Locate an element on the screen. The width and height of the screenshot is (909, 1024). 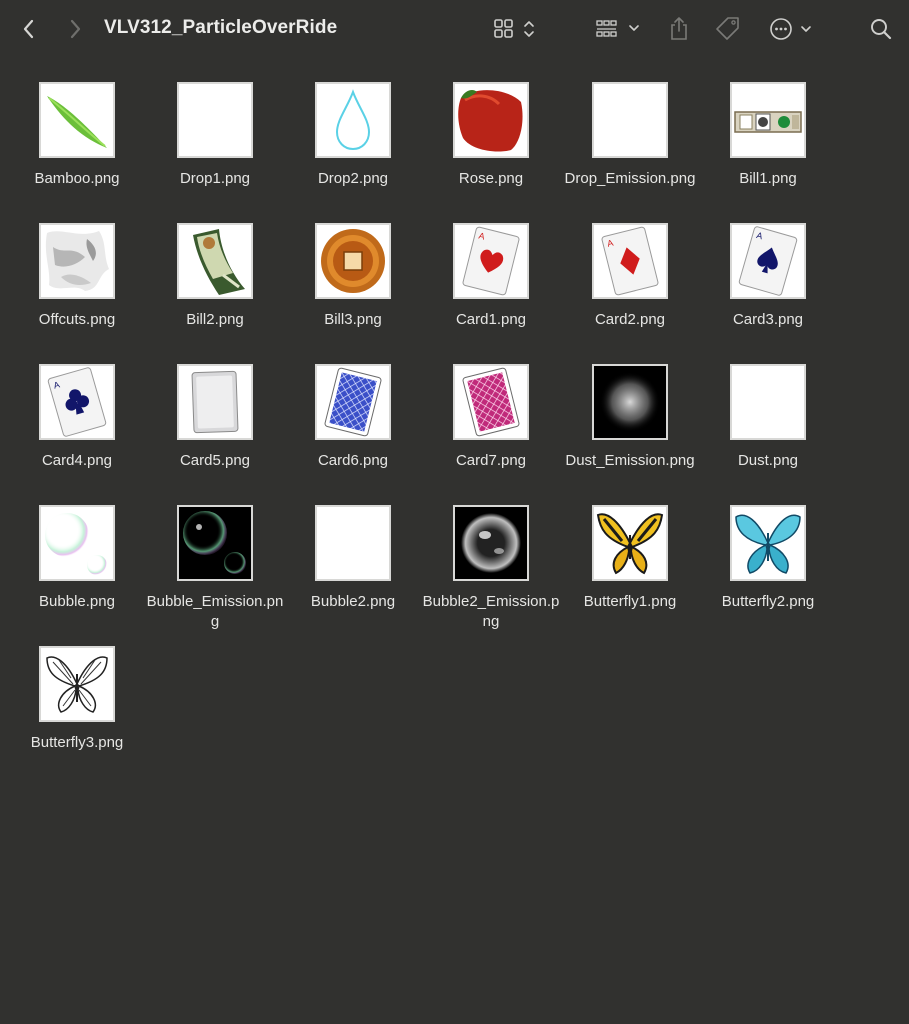
file-item: Card6.png is located at coordinates (353, 434).